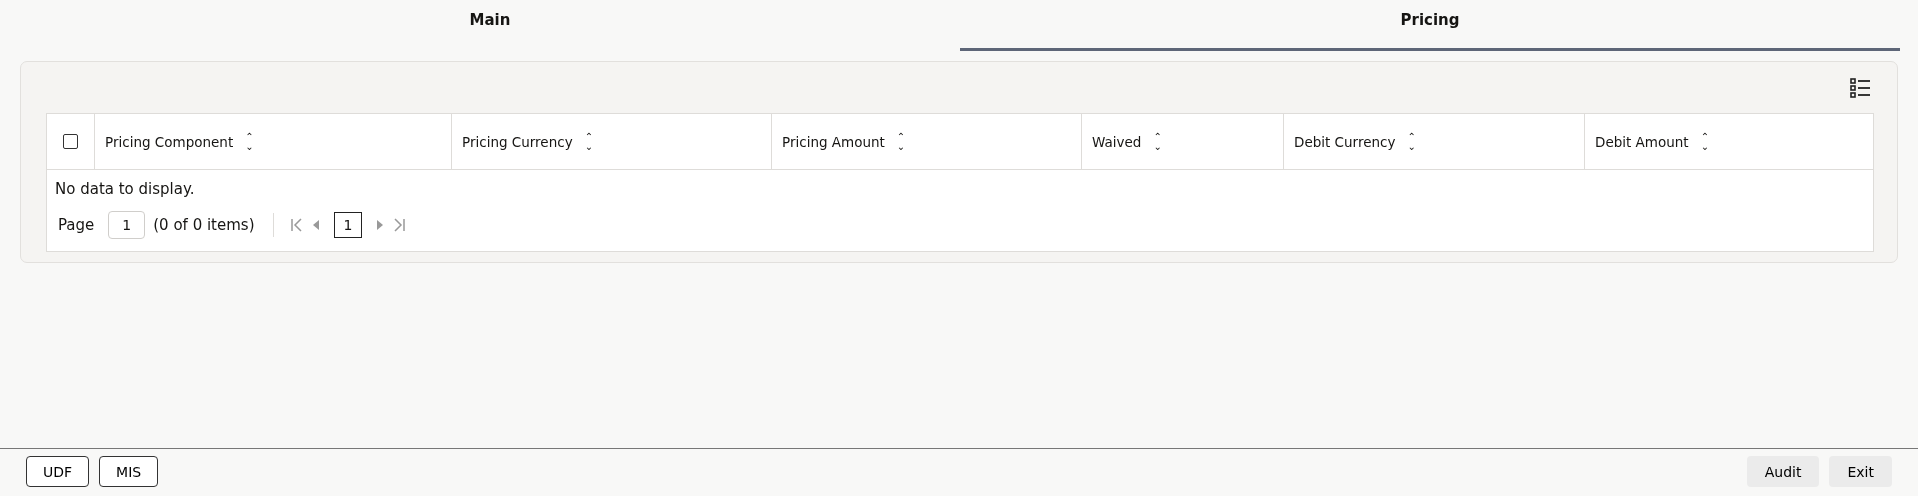 The width and height of the screenshot is (1918, 496). What do you see at coordinates (1860, 87) in the screenshot?
I see `column-list-icon` at bounding box center [1860, 87].